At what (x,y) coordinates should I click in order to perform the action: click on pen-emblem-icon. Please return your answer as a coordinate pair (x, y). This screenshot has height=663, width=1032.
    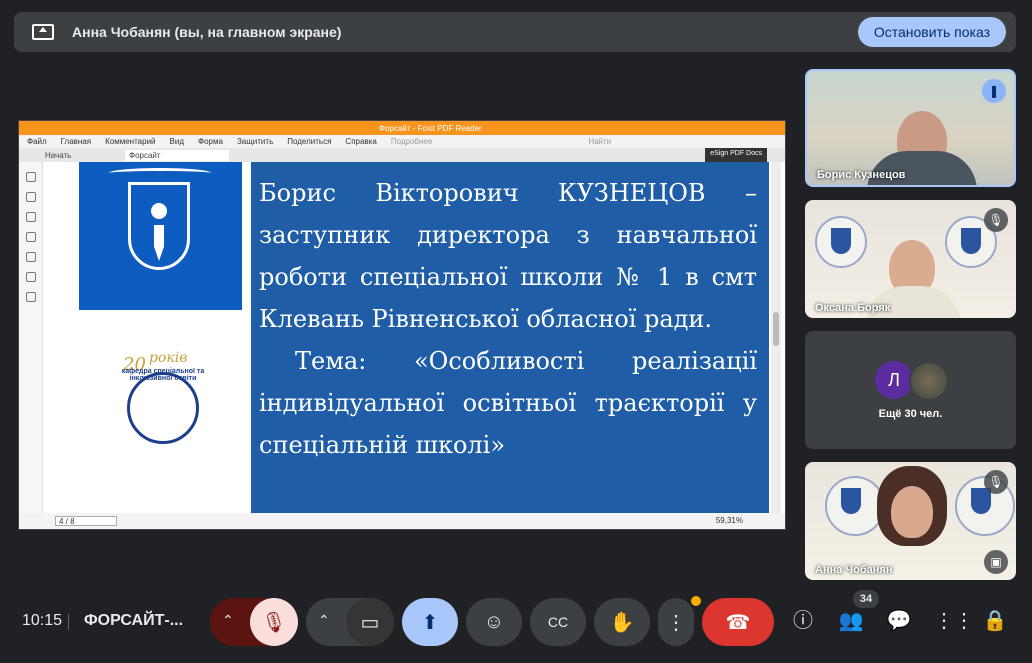
    Looking at the image, I should click on (159, 226).